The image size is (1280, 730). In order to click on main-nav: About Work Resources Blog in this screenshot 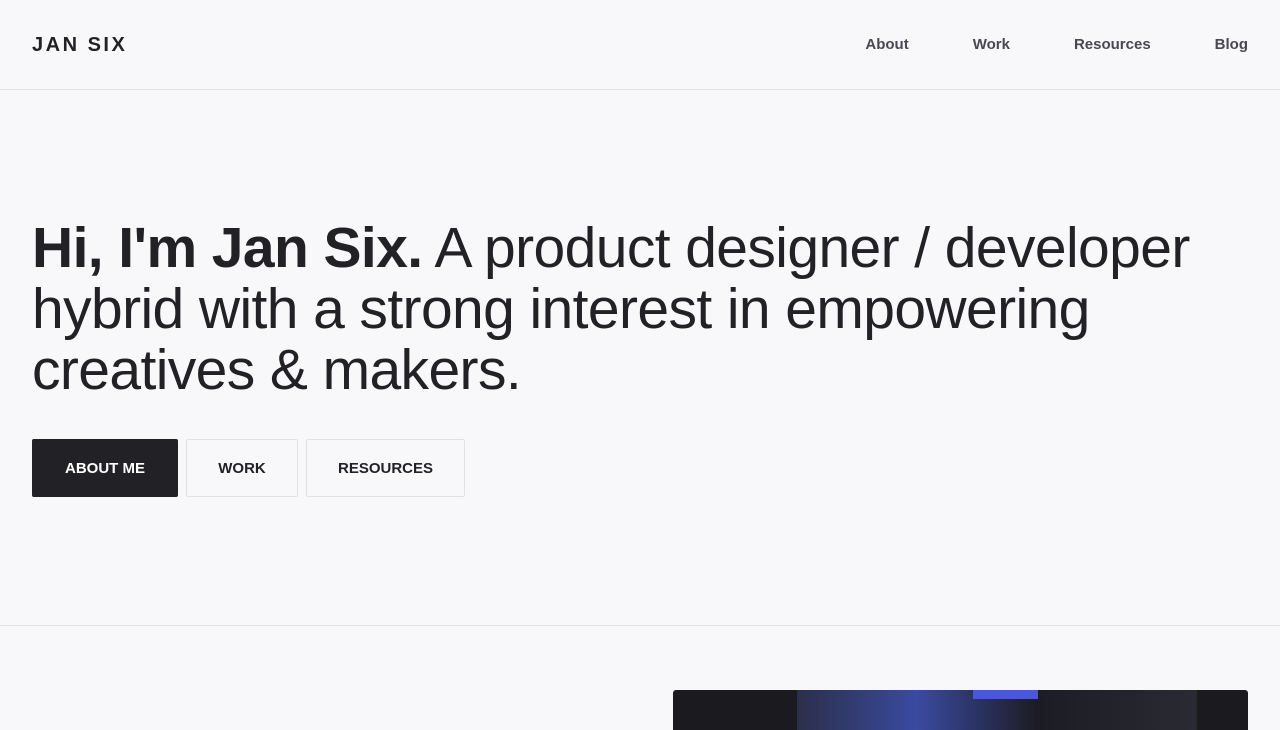, I will do `click(1056, 45)`.